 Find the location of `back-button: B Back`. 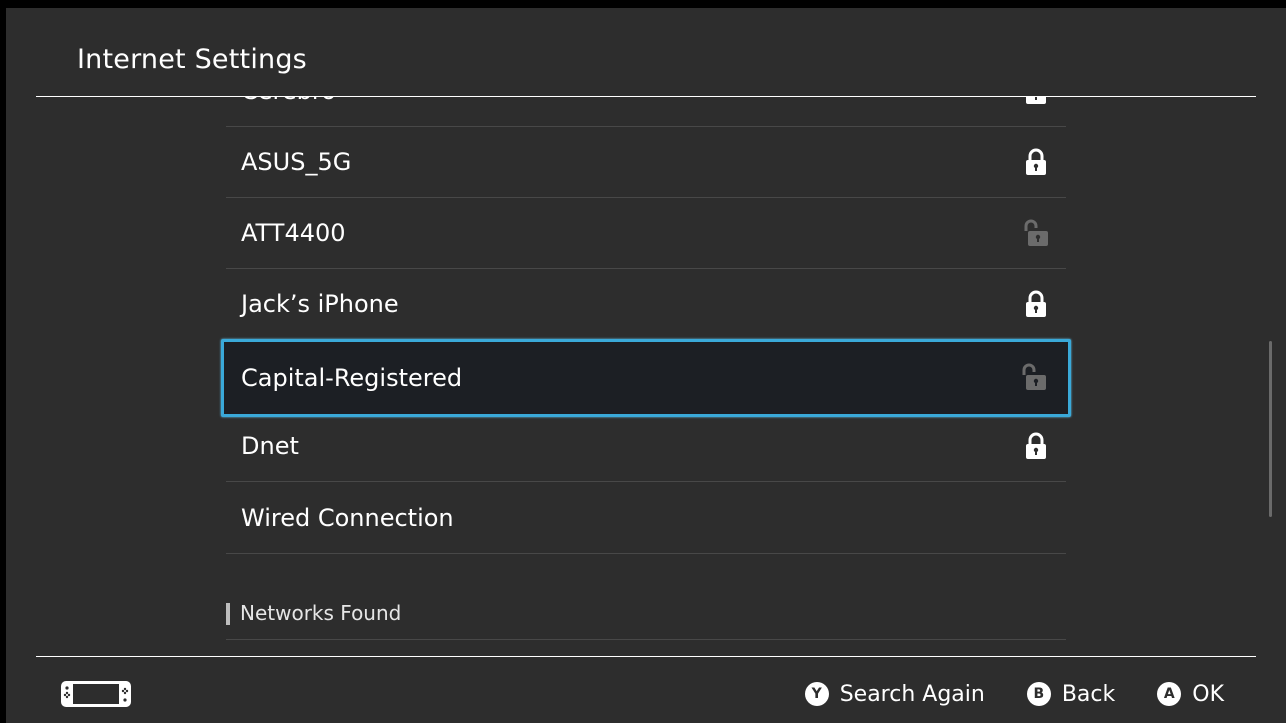

back-button: B Back is located at coordinates (1071, 694).